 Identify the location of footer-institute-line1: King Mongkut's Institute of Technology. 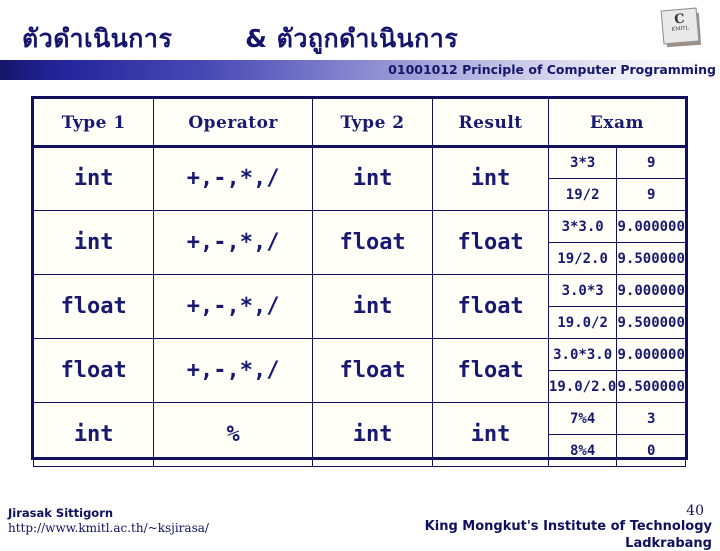
(568, 526).